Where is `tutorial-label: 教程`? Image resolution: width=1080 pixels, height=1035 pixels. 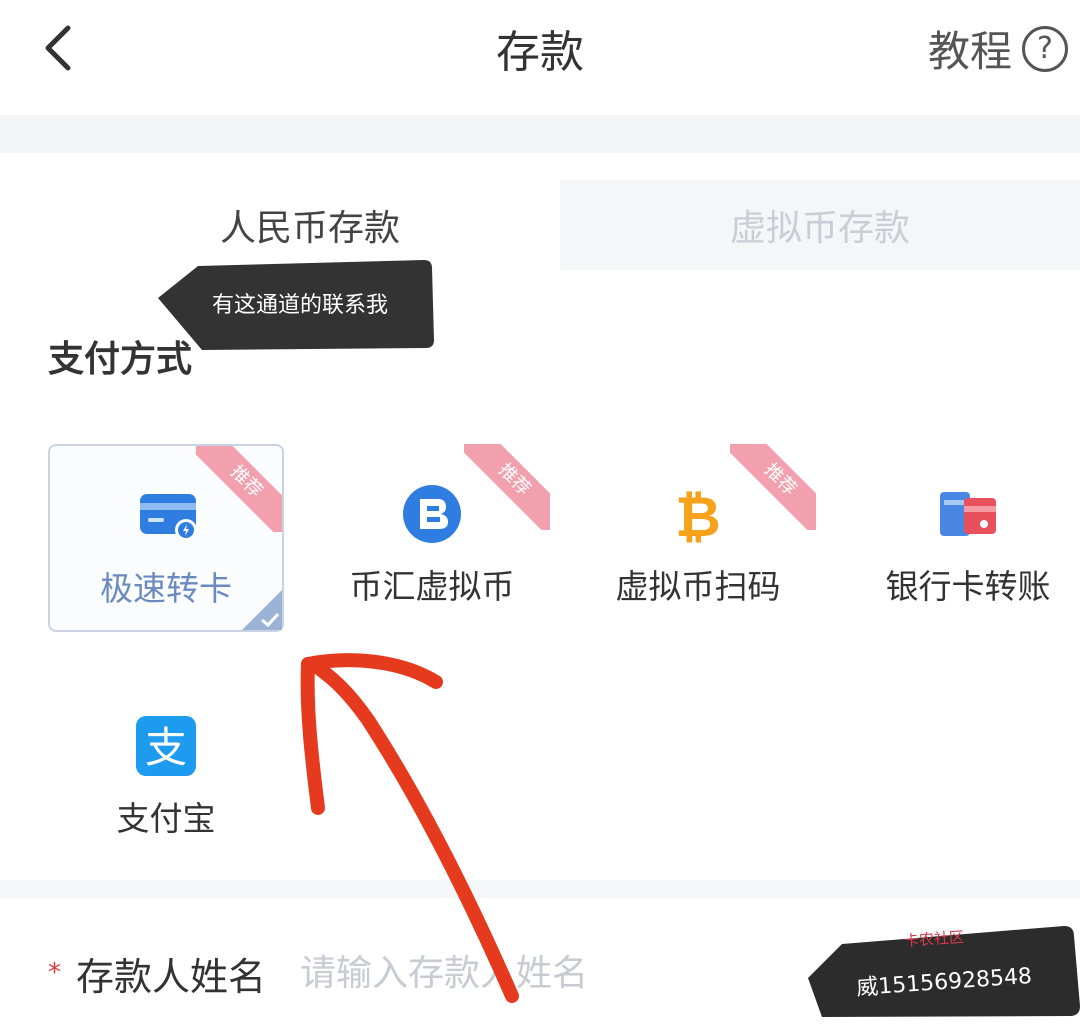 tutorial-label: 教程 is located at coordinates (969, 51).